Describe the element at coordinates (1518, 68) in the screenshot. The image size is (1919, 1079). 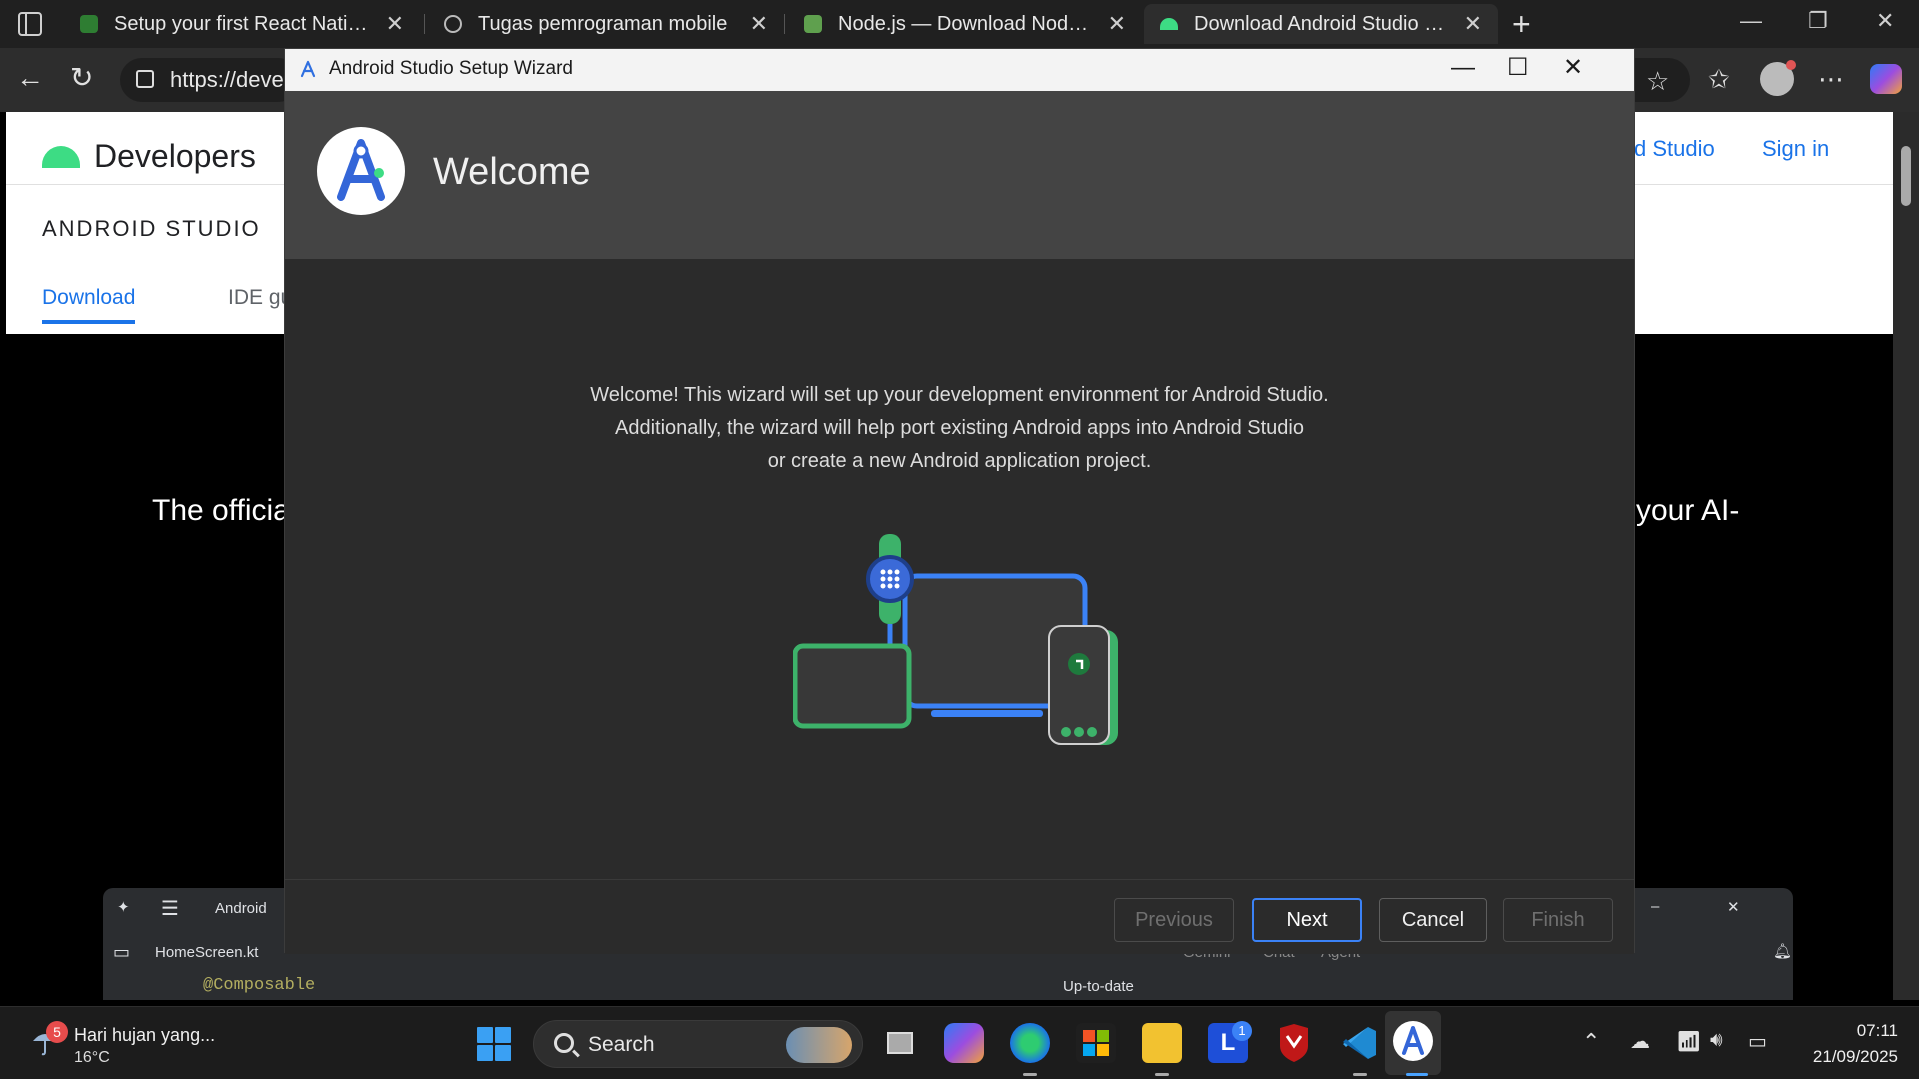
I see `wizard-maximize-icon: ☐` at that location.